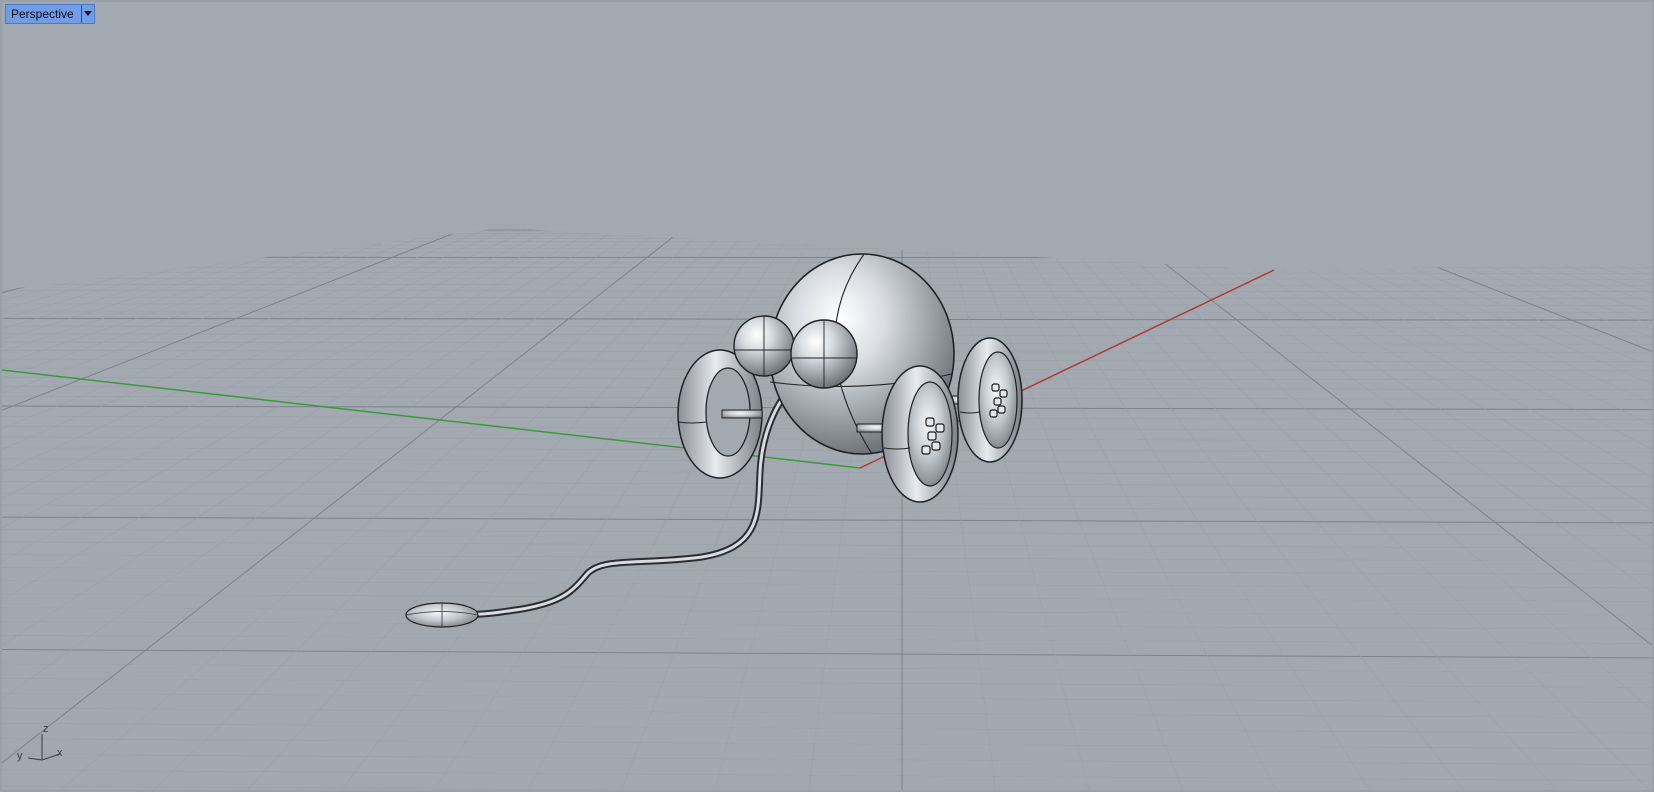 This screenshot has width=1654, height=792. I want to click on axis-y-label: y, so click(20, 756).